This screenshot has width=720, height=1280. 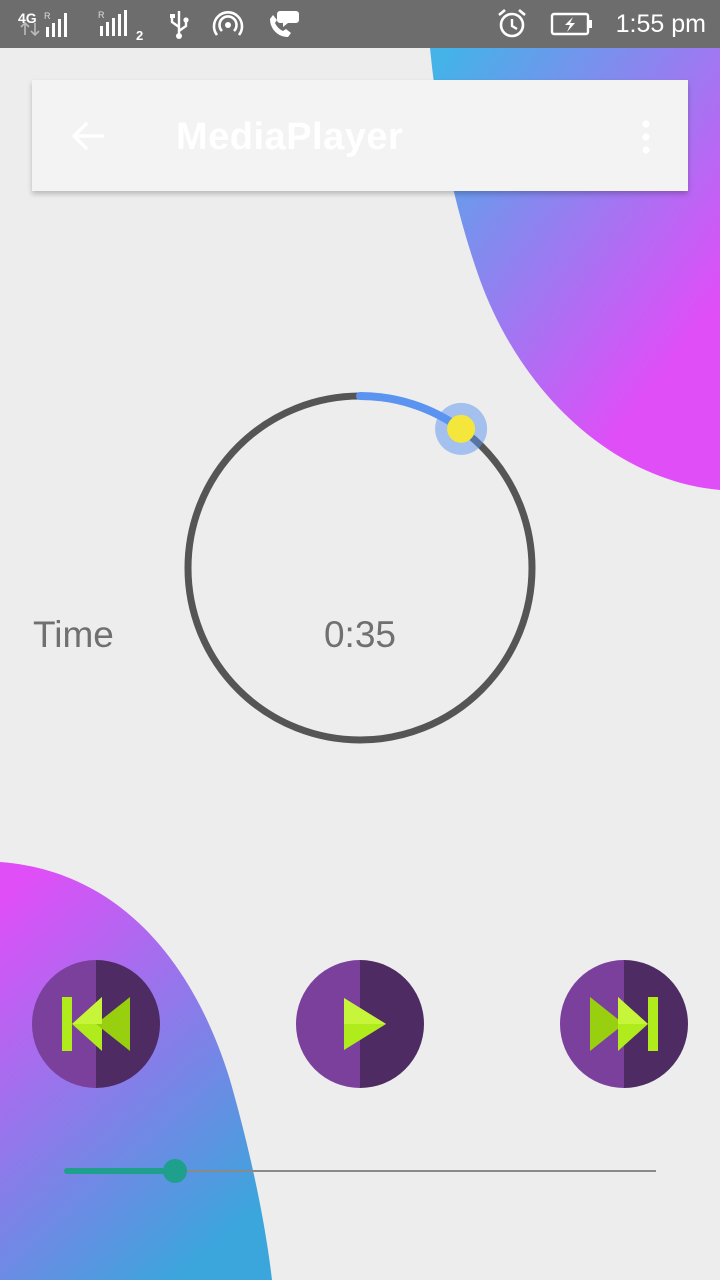 What do you see at coordinates (571, 24) in the screenshot?
I see `battery-charging-icon` at bounding box center [571, 24].